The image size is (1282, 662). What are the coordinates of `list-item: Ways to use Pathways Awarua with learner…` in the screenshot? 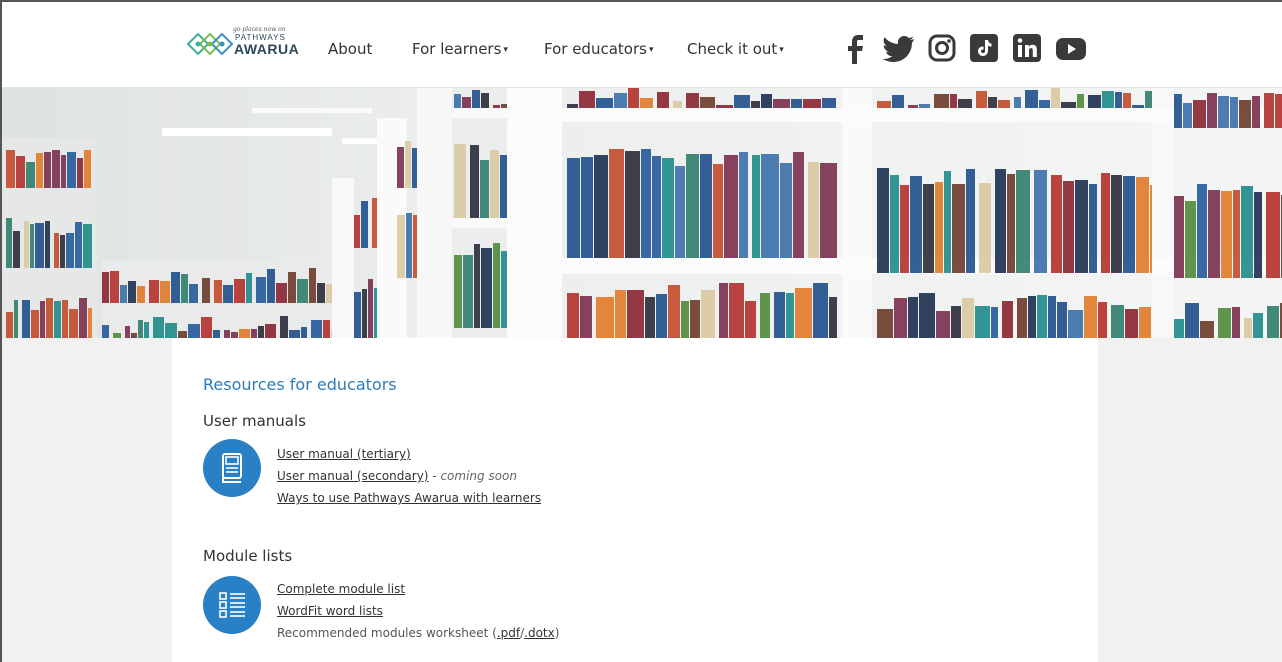 It's located at (409, 498).